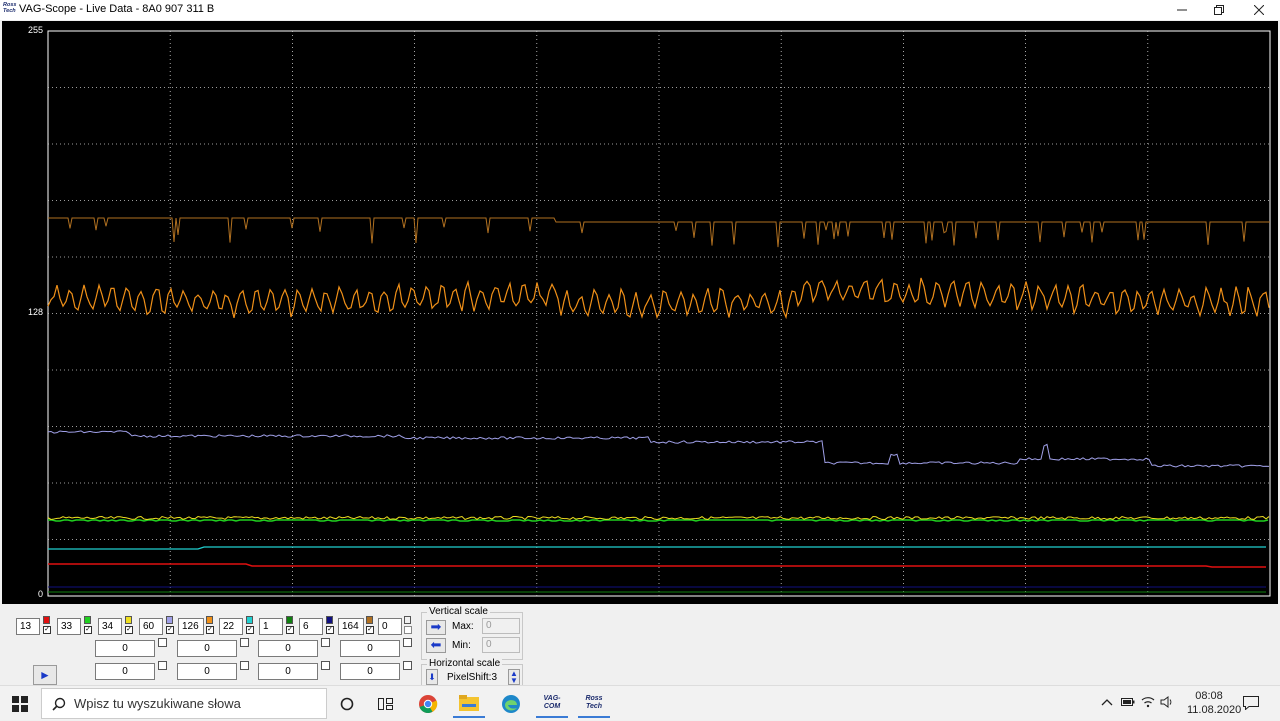 This screenshot has height=721, width=1280. I want to click on channel-10-value: 0, so click(390, 626).